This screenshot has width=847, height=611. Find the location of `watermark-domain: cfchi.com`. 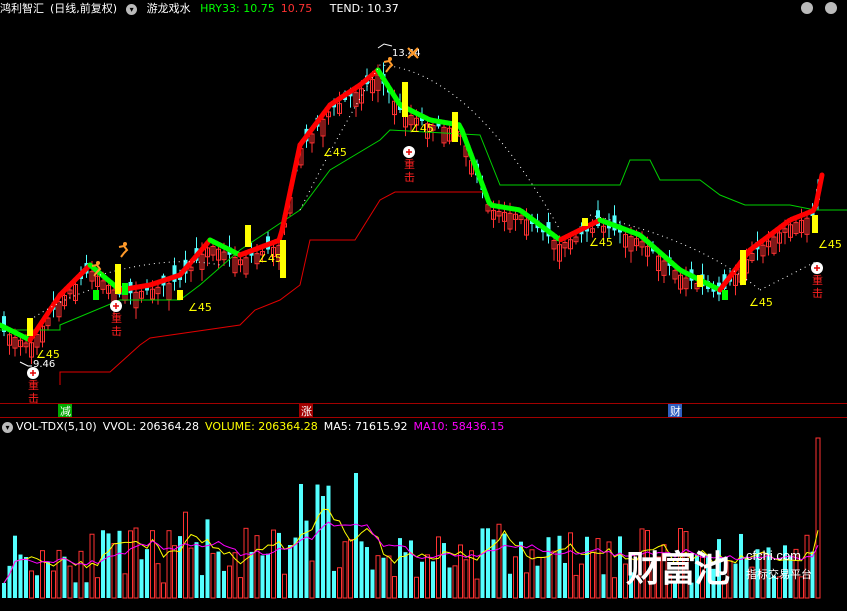

watermark-domain: cfchi.com is located at coordinates (773, 555).